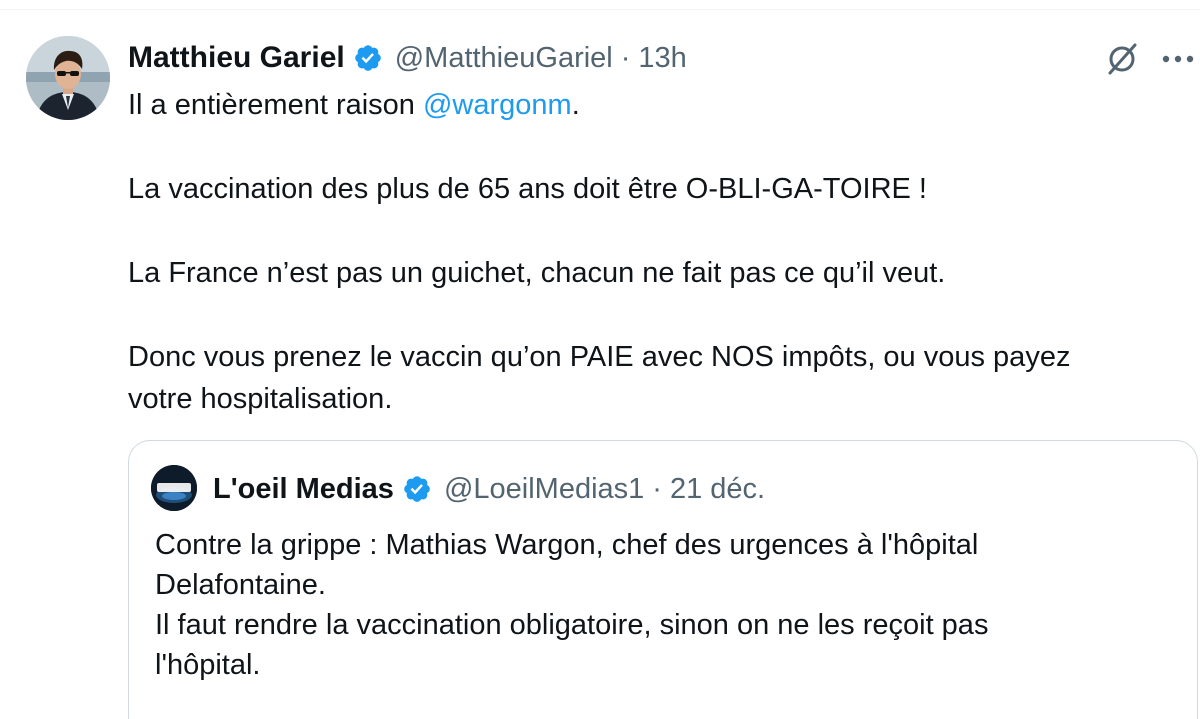  I want to click on divider, so click(600, 5).